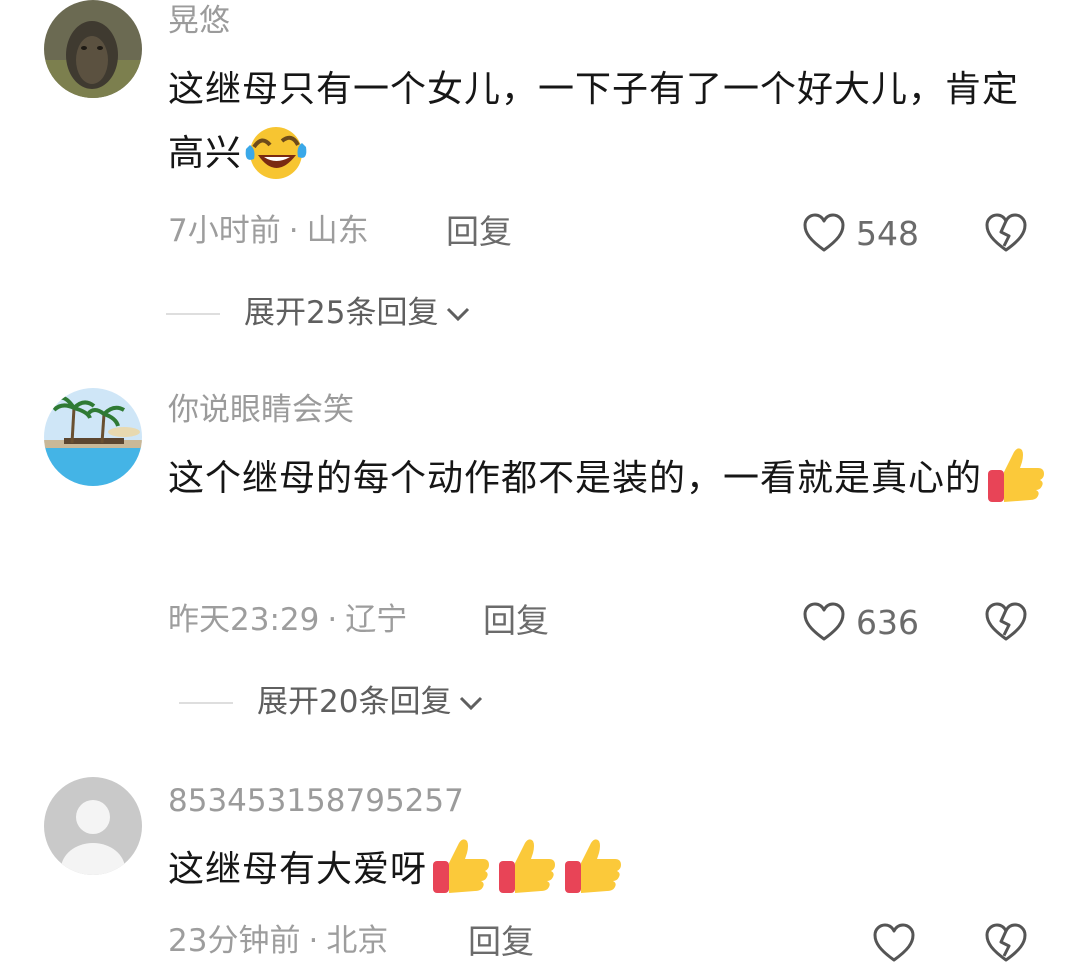 This screenshot has height=964, width=1080. What do you see at coordinates (224, 231) in the screenshot?
I see `comment-time: 7小时前` at bounding box center [224, 231].